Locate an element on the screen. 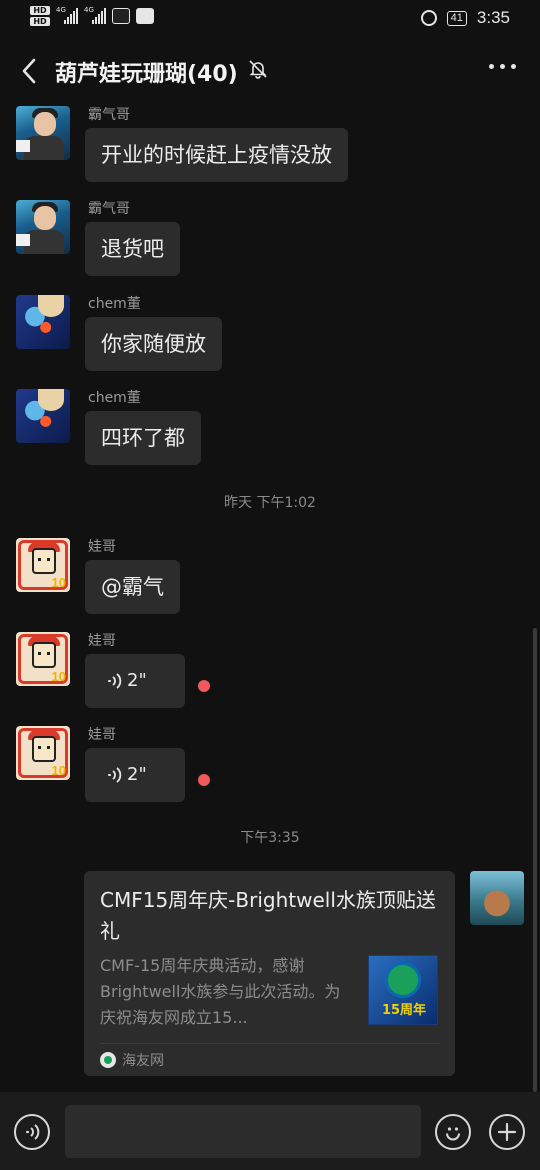 The image size is (540, 1170). message-bubble: @霸气 is located at coordinates (132, 587).